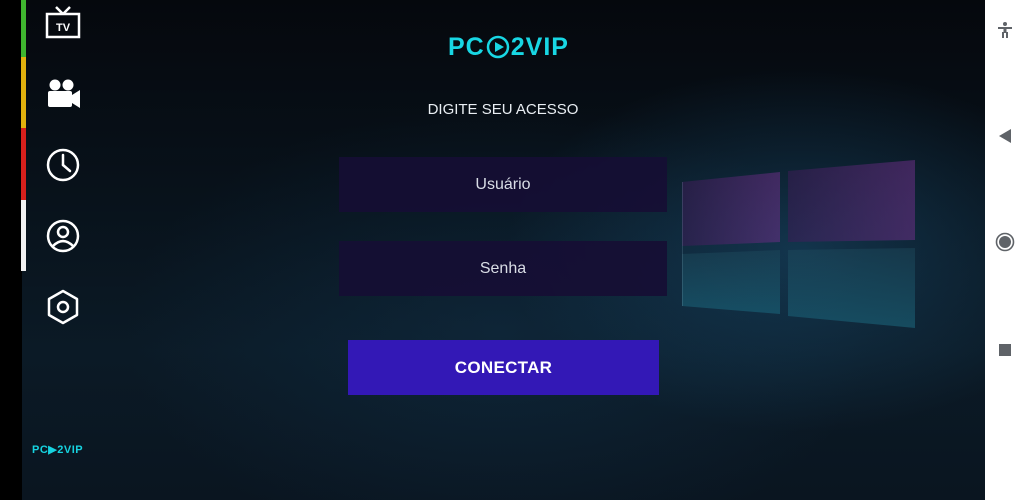 This screenshot has height=500, width=1024. What do you see at coordinates (23, 235) in the screenshot?
I see `sidebar-bar-white` at bounding box center [23, 235].